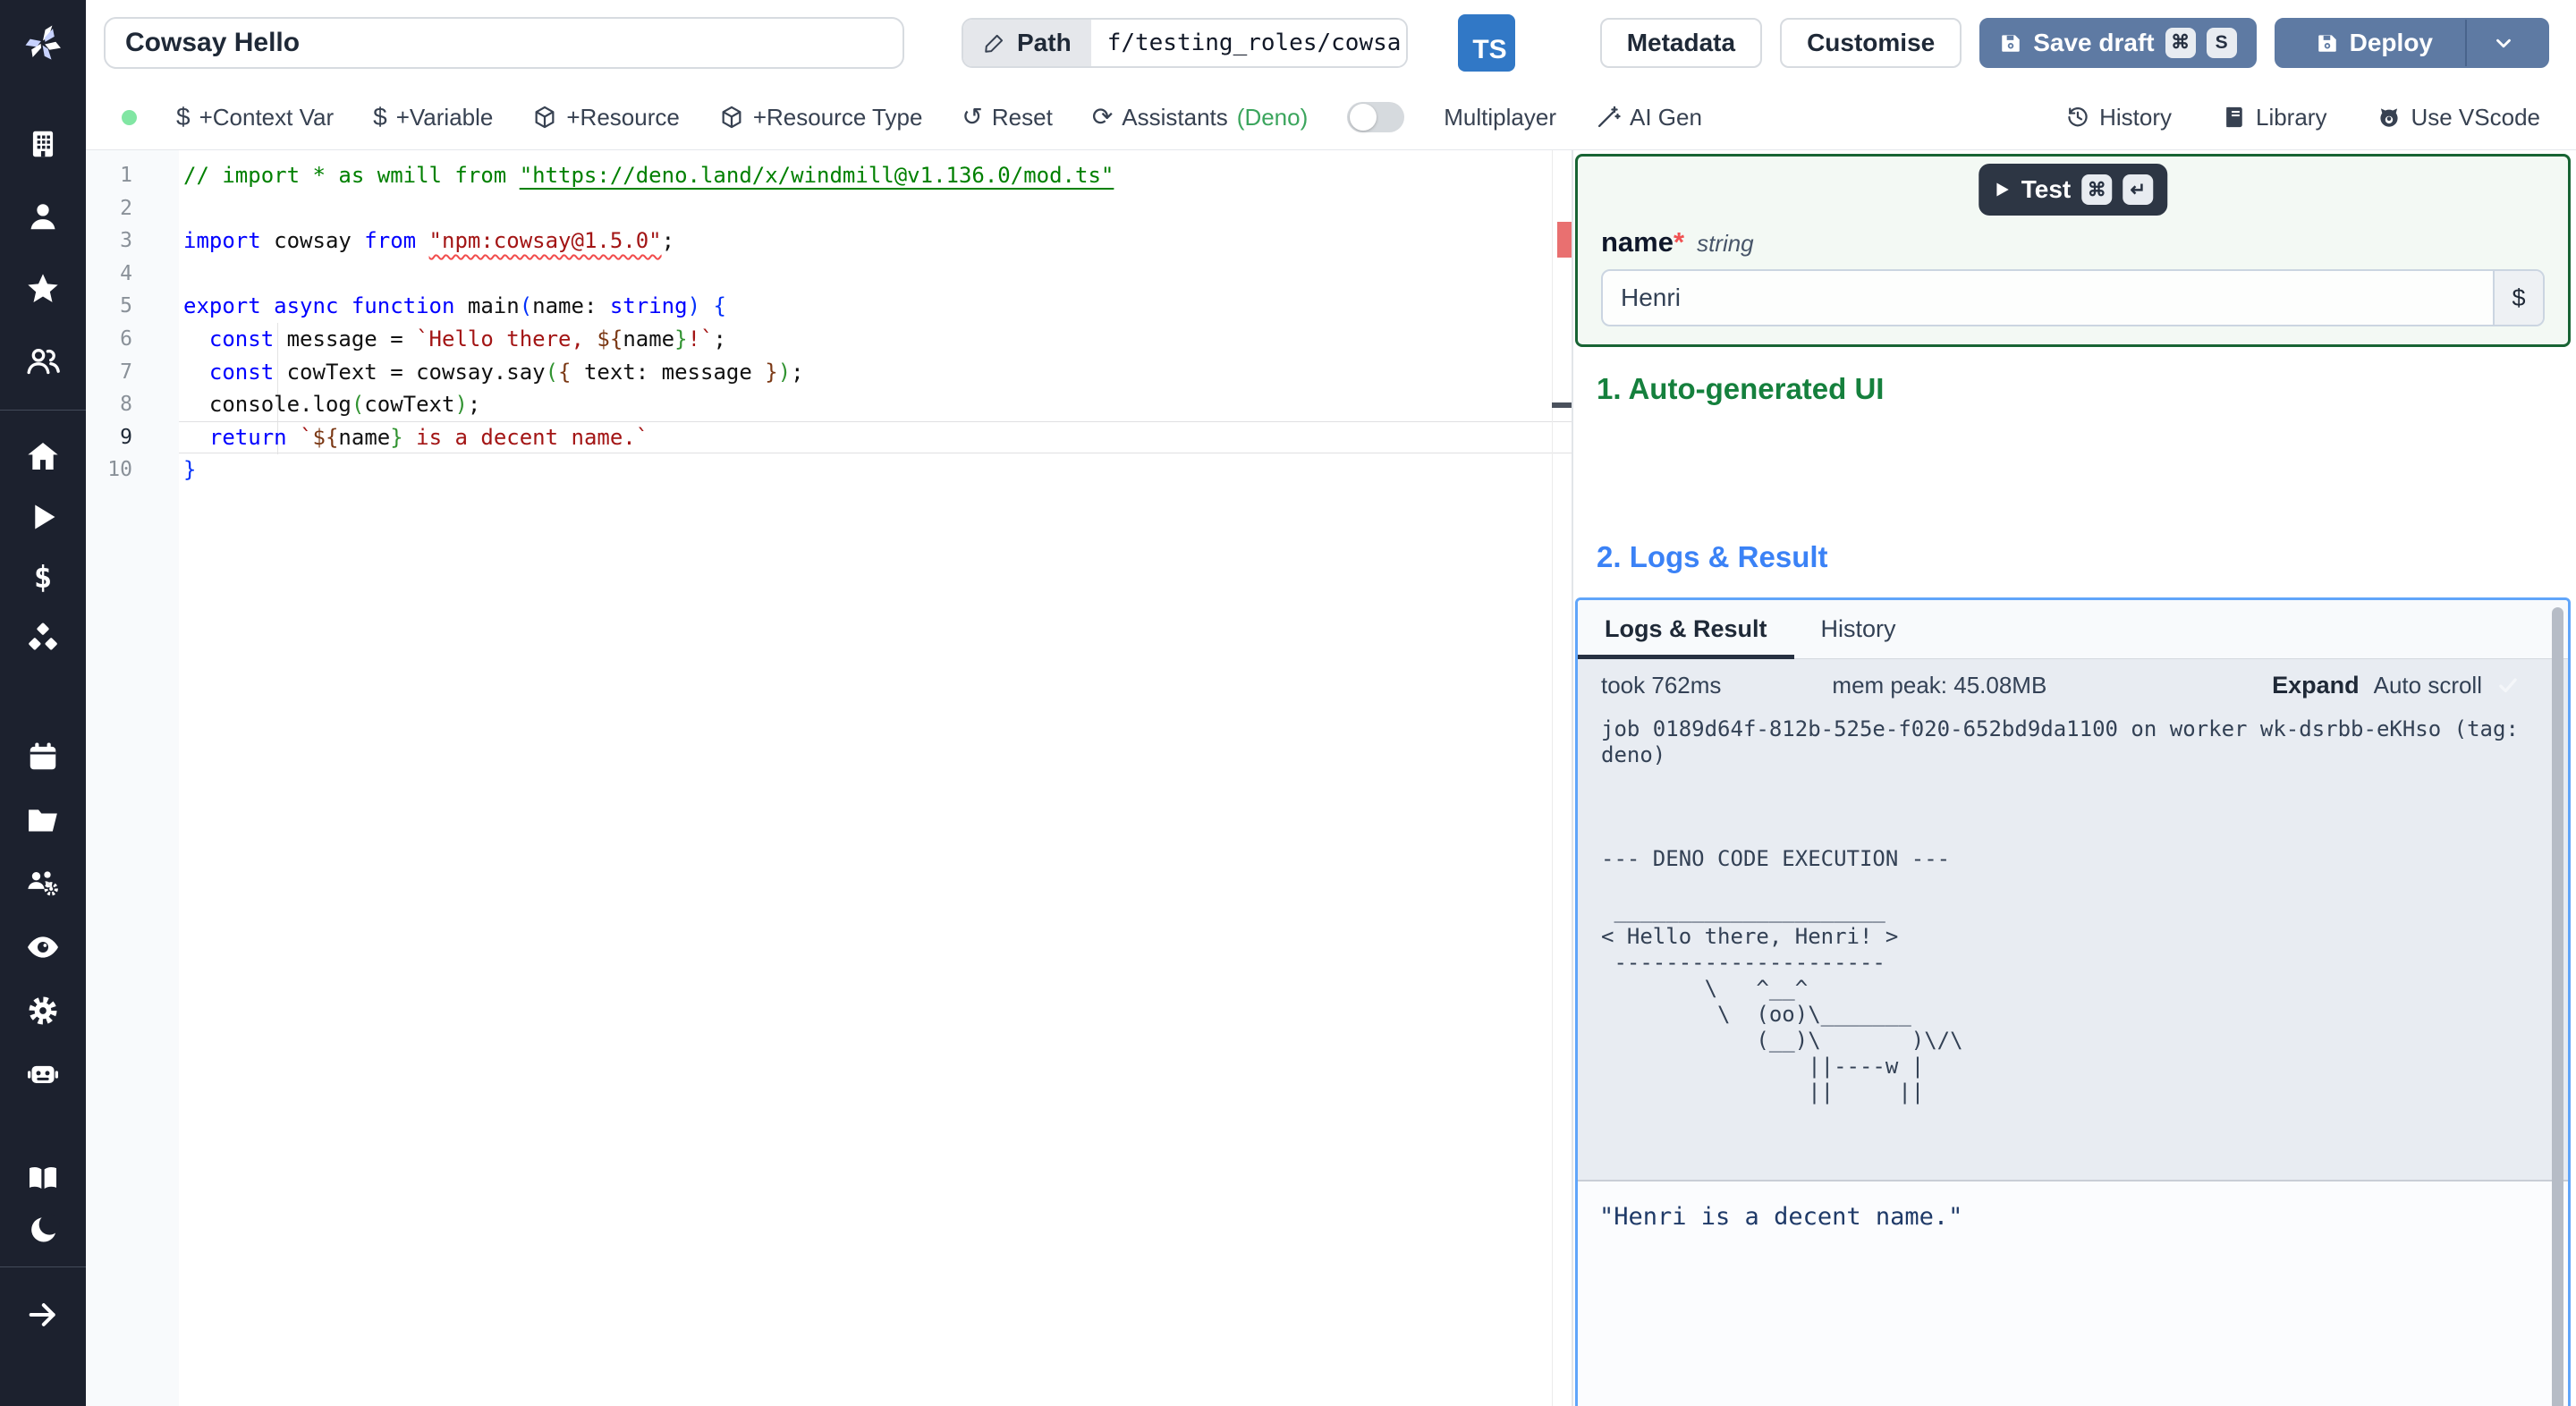 The width and height of the screenshot is (2576, 1406). What do you see at coordinates (2428, 686) in the screenshot?
I see `autoscroll-label: Auto scroll` at bounding box center [2428, 686].